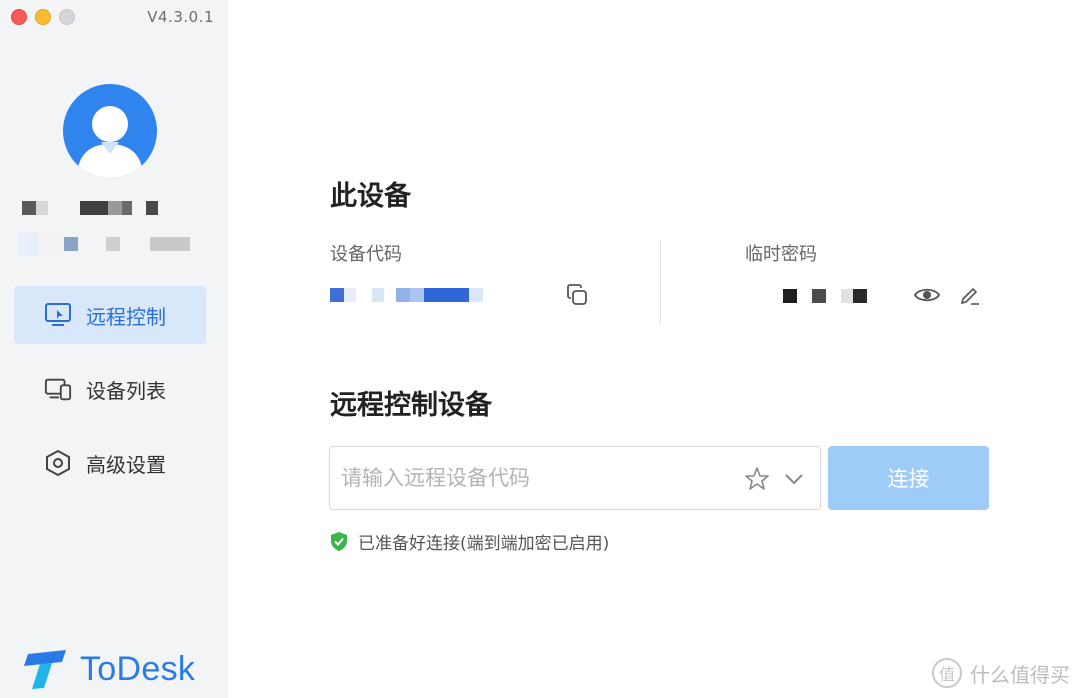 The image size is (1080, 698). What do you see at coordinates (90, 208) in the screenshot?
I see `redacted-username` at bounding box center [90, 208].